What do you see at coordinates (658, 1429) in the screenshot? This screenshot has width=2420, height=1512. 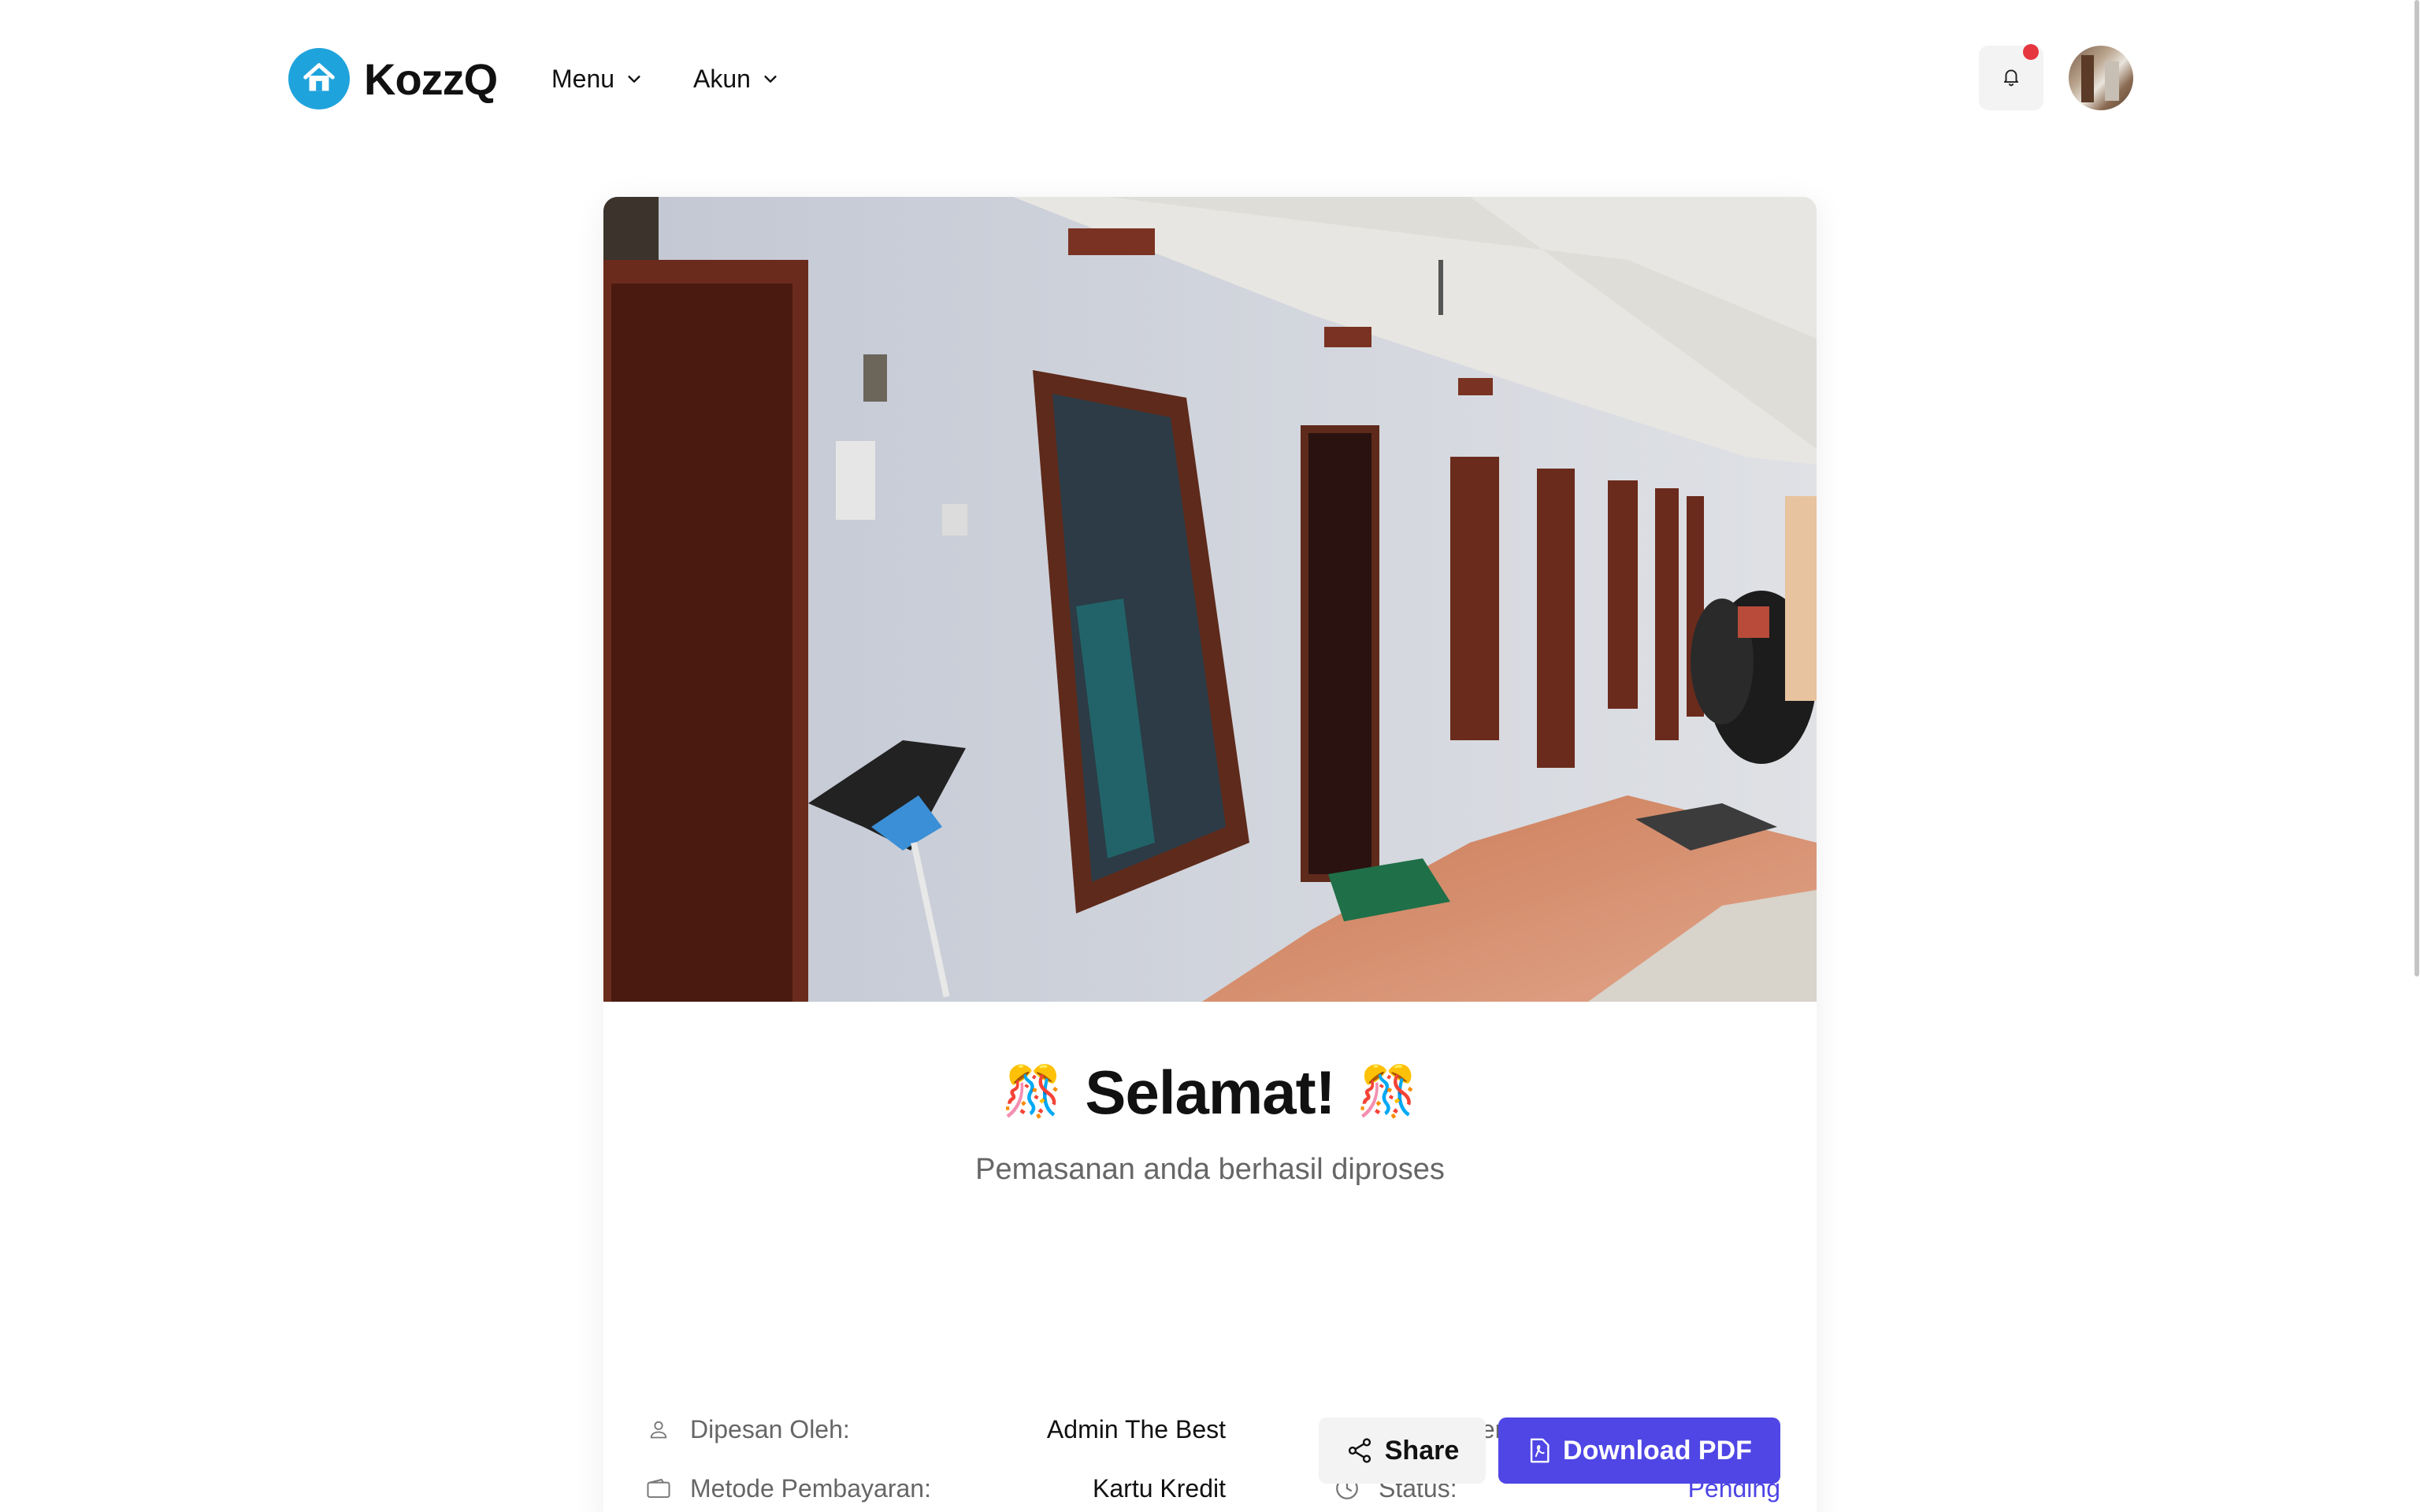 I see `user-icon` at bounding box center [658, 1429].